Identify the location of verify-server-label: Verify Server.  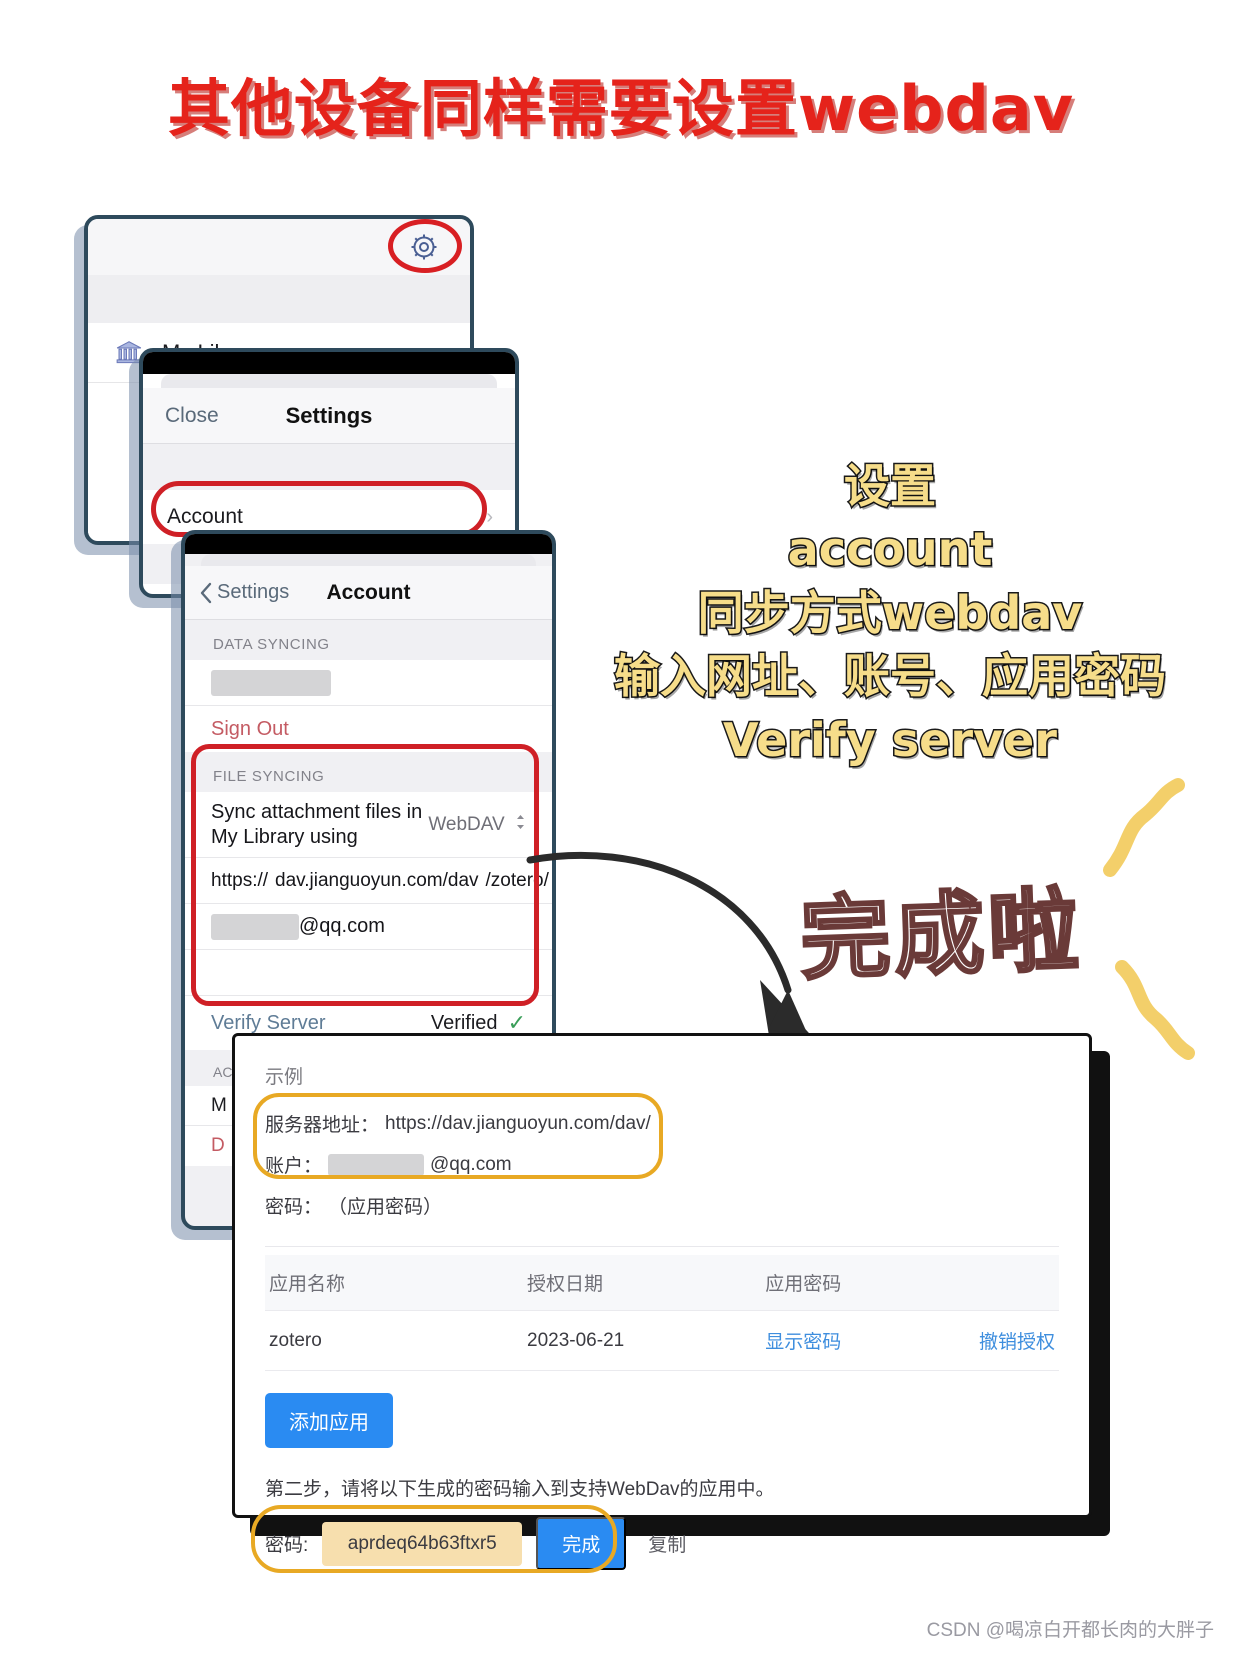
(268, 1022).